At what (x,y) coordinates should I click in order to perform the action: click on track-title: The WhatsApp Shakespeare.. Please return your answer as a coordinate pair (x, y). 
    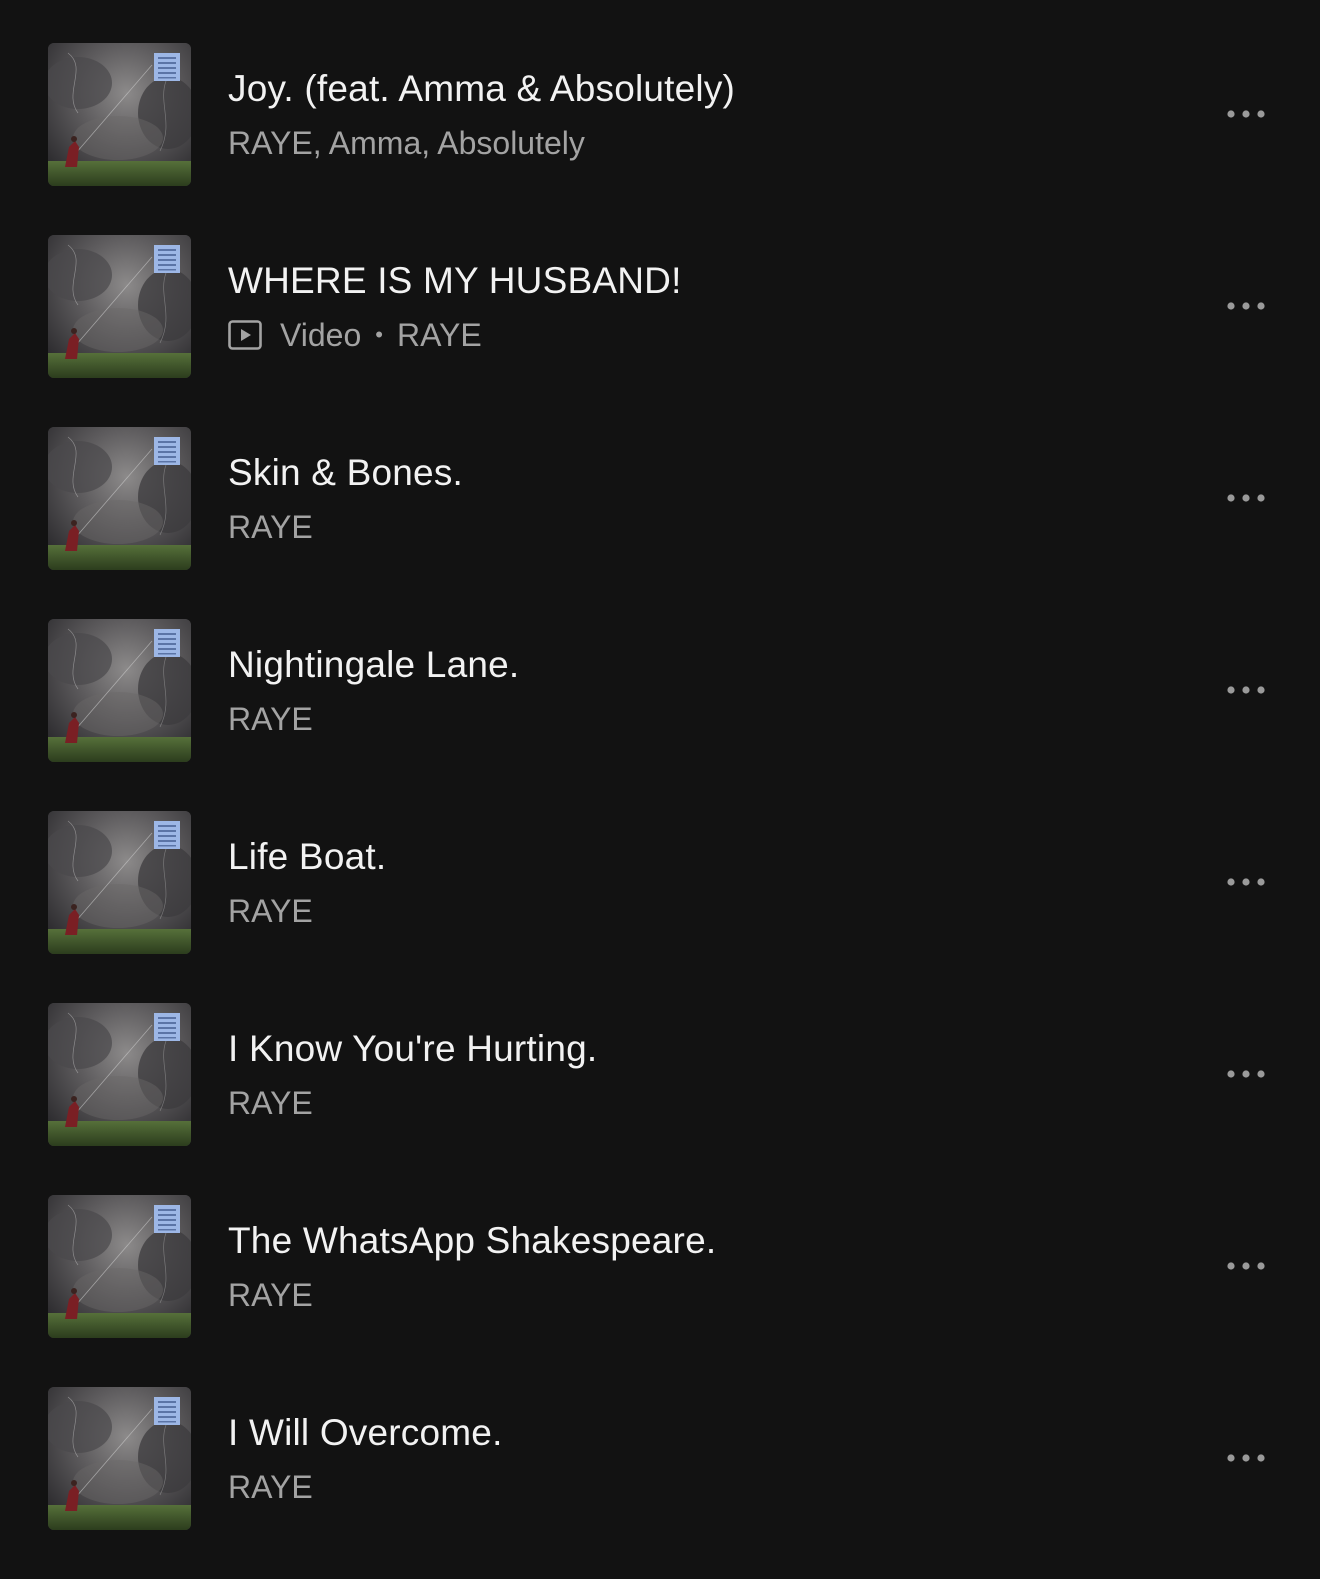
    Looking at the image, I should click on (472, 1240).